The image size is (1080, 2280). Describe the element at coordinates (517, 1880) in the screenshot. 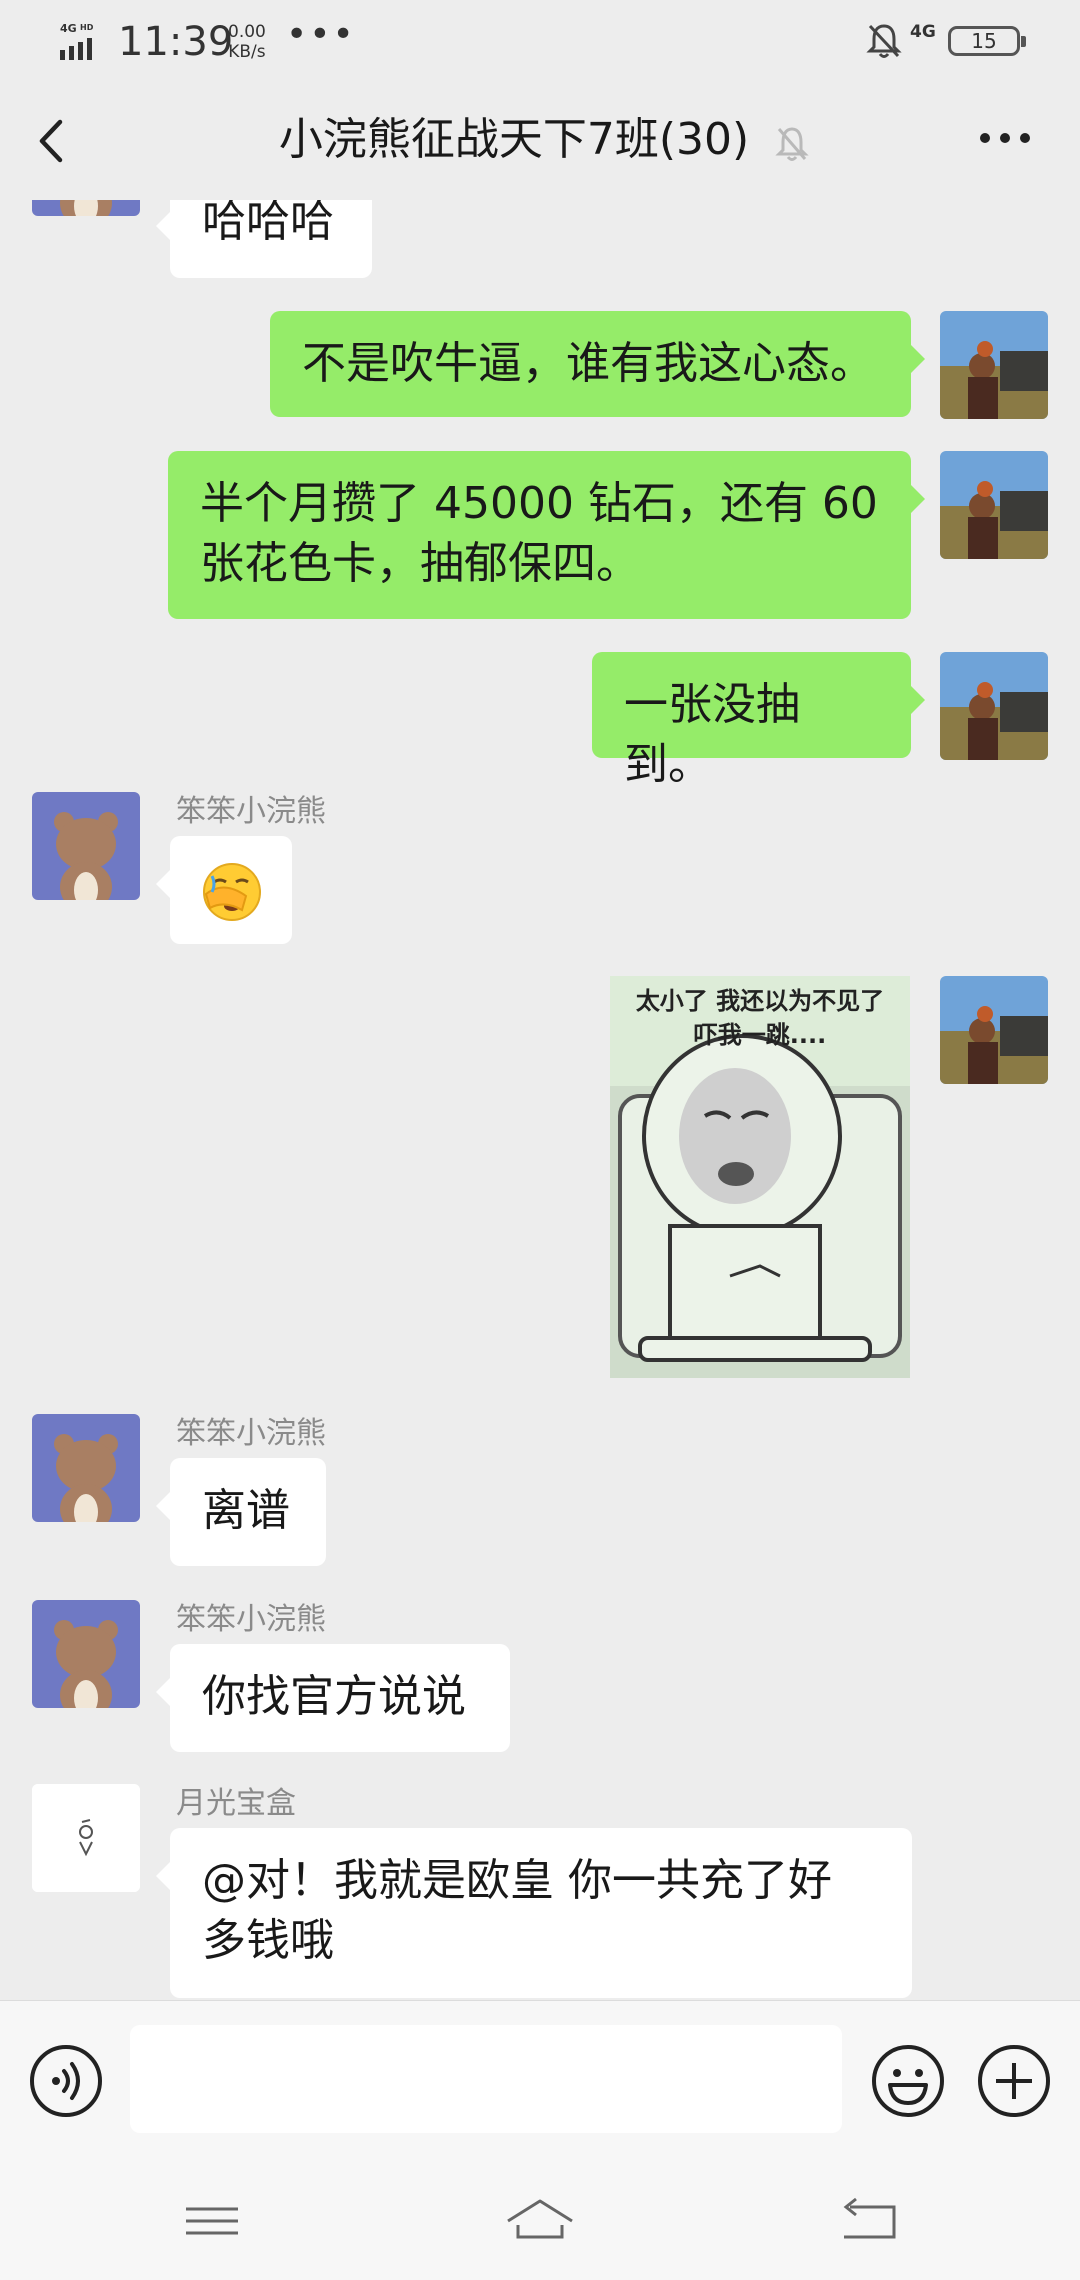

I see `message-text-line: @对！我就是欧皇 你一共充了好` at that location.